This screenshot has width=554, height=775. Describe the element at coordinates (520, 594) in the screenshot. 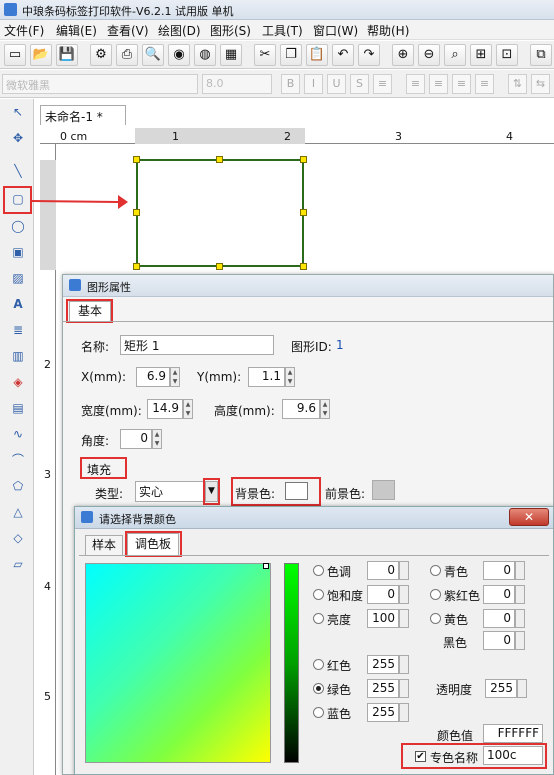

I see `magenta-stepper` at that location.